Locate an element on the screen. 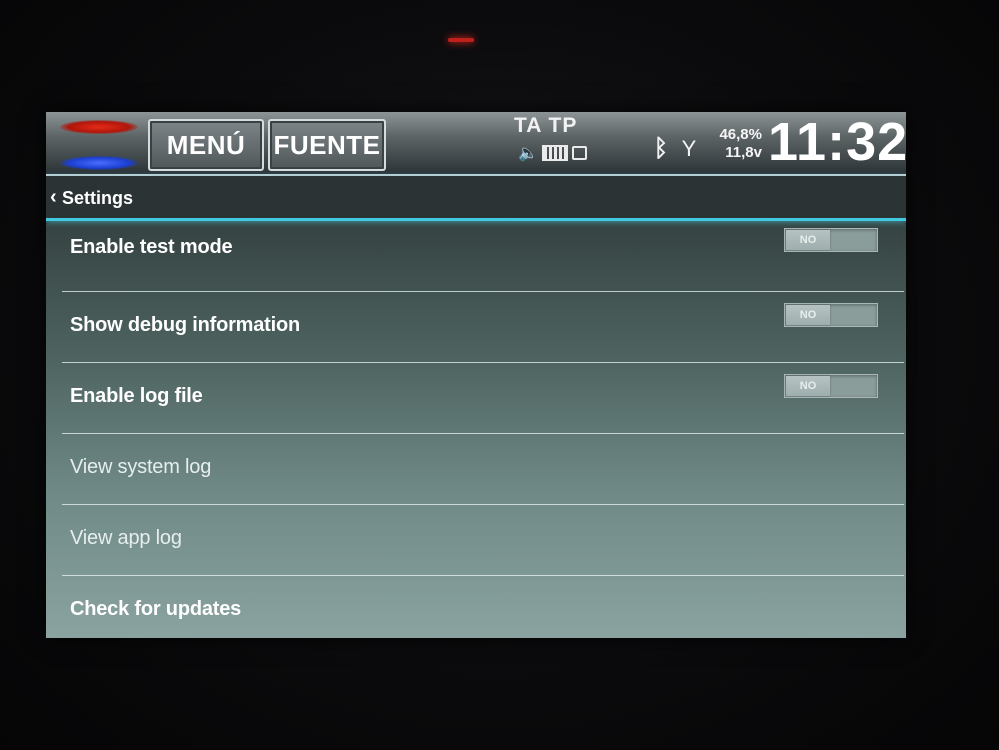 This screenshot has width=999, height=750. source-button: FUENTE is located at coordinates (327, 145).